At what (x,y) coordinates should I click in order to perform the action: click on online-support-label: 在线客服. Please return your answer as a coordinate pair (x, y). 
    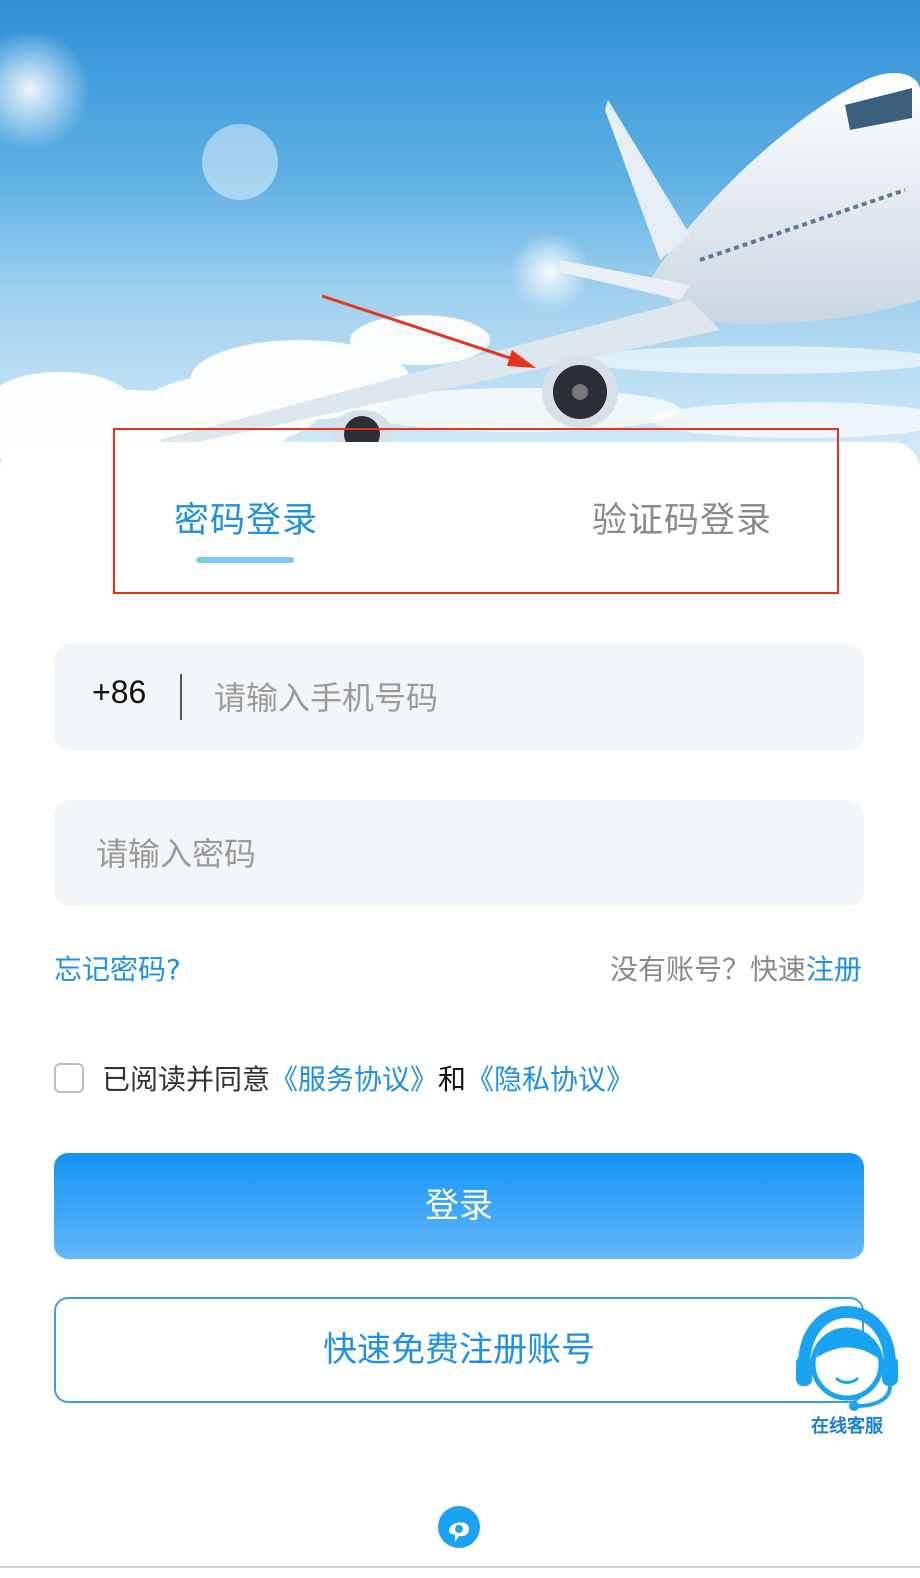
    Looking at the image, I should click on (847, 1426).